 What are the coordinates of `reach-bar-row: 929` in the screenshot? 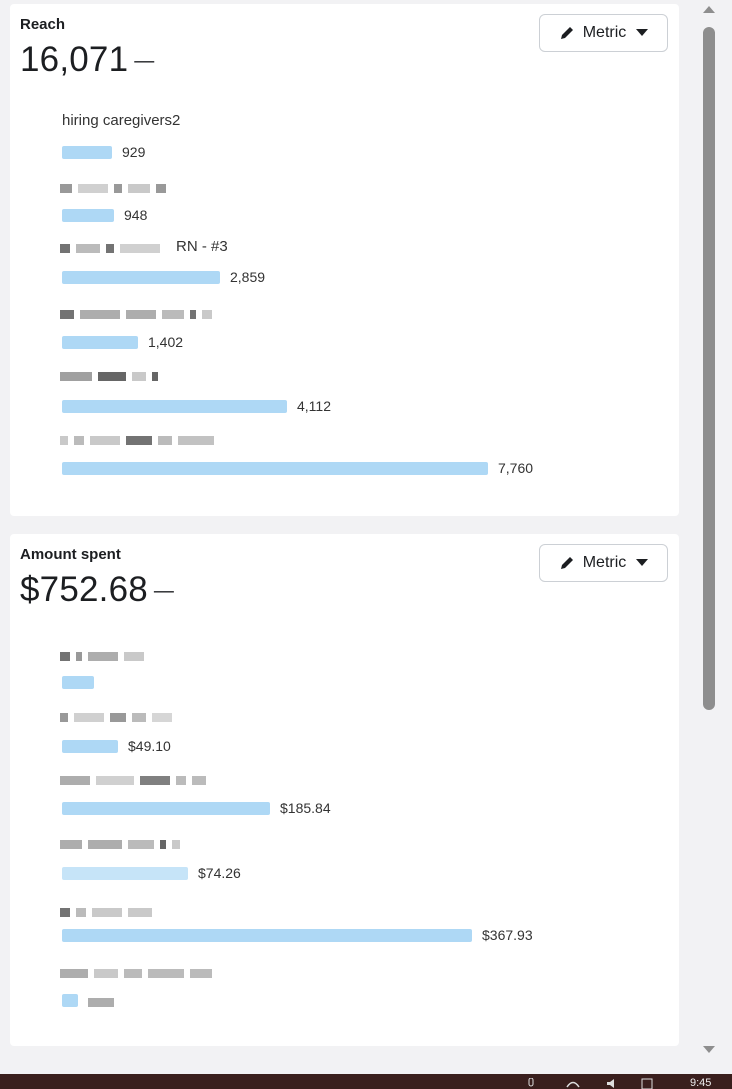 It's located at (104, 152).